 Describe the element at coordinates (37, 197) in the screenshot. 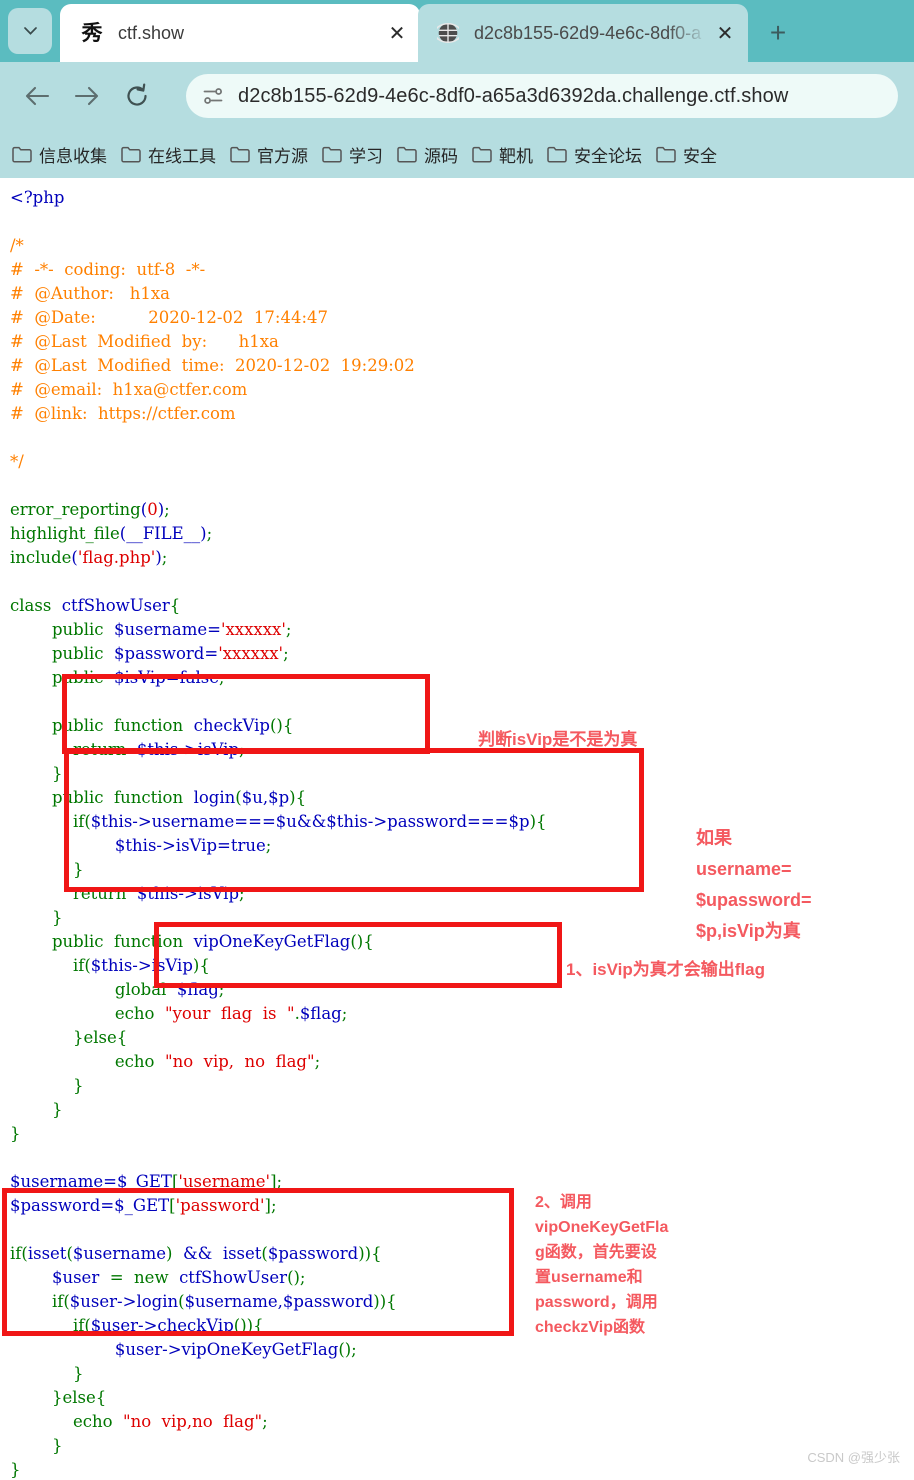

I see `php-open-tag: <?php` at that location.